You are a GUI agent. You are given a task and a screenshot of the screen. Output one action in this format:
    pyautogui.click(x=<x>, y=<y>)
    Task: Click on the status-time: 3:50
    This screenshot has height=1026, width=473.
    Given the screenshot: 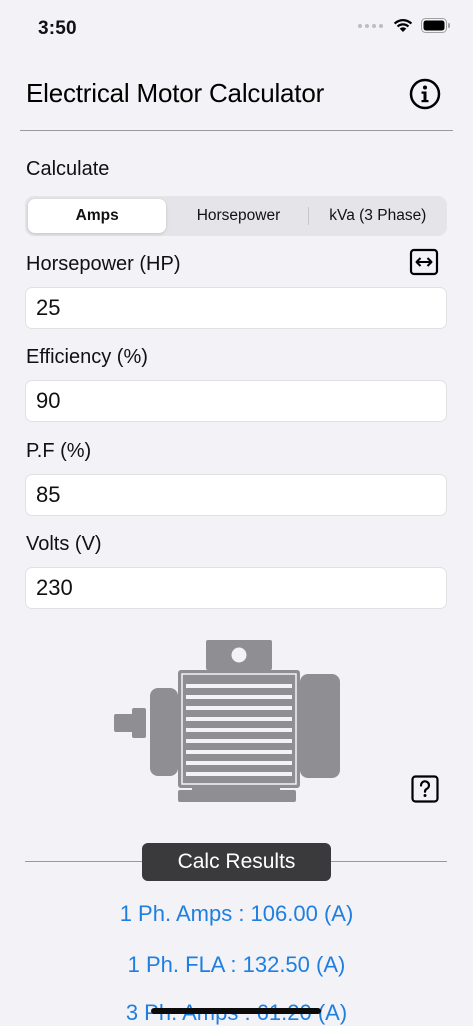 What is the action you would take?
    pyautogui.click(x=57, y=28)
    